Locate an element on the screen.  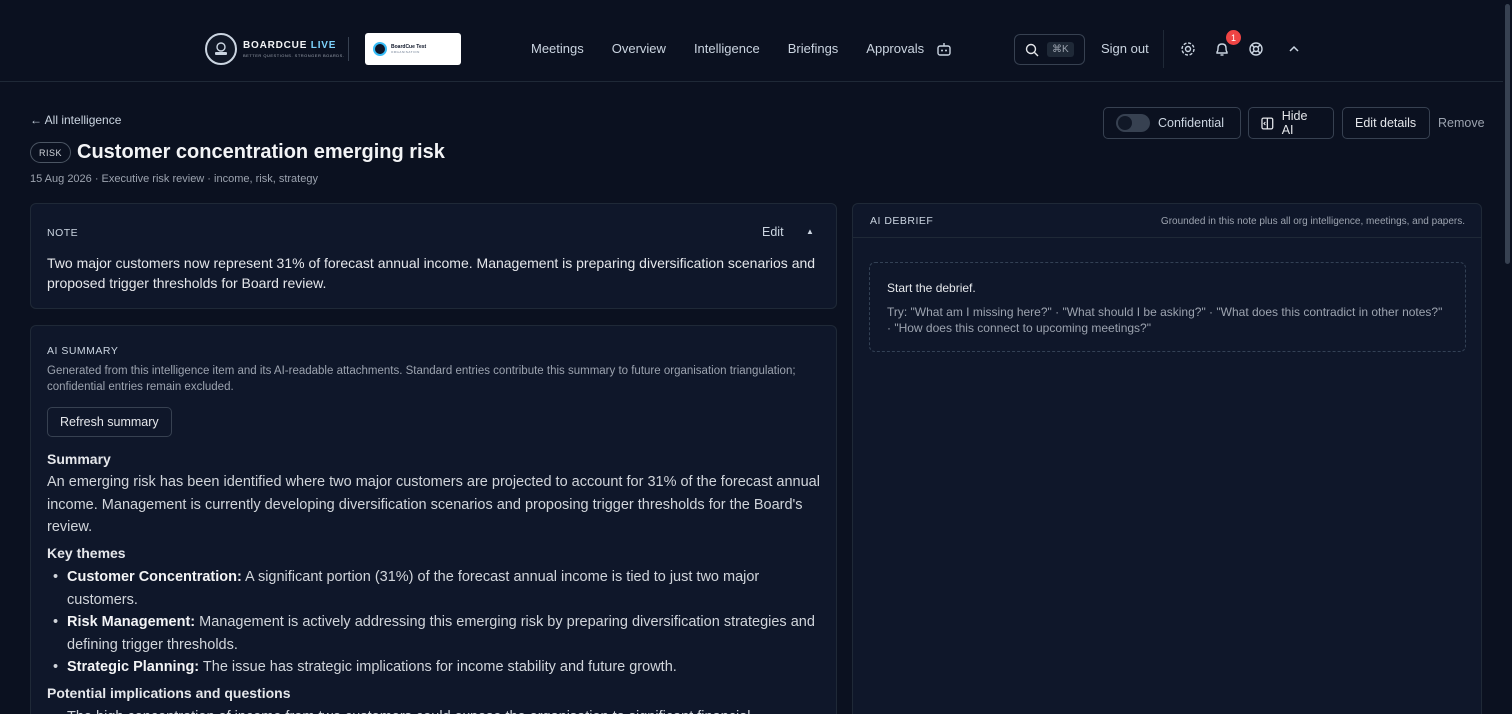
org-subtitle: ORGANISATION is located at coordinates (405, 52).